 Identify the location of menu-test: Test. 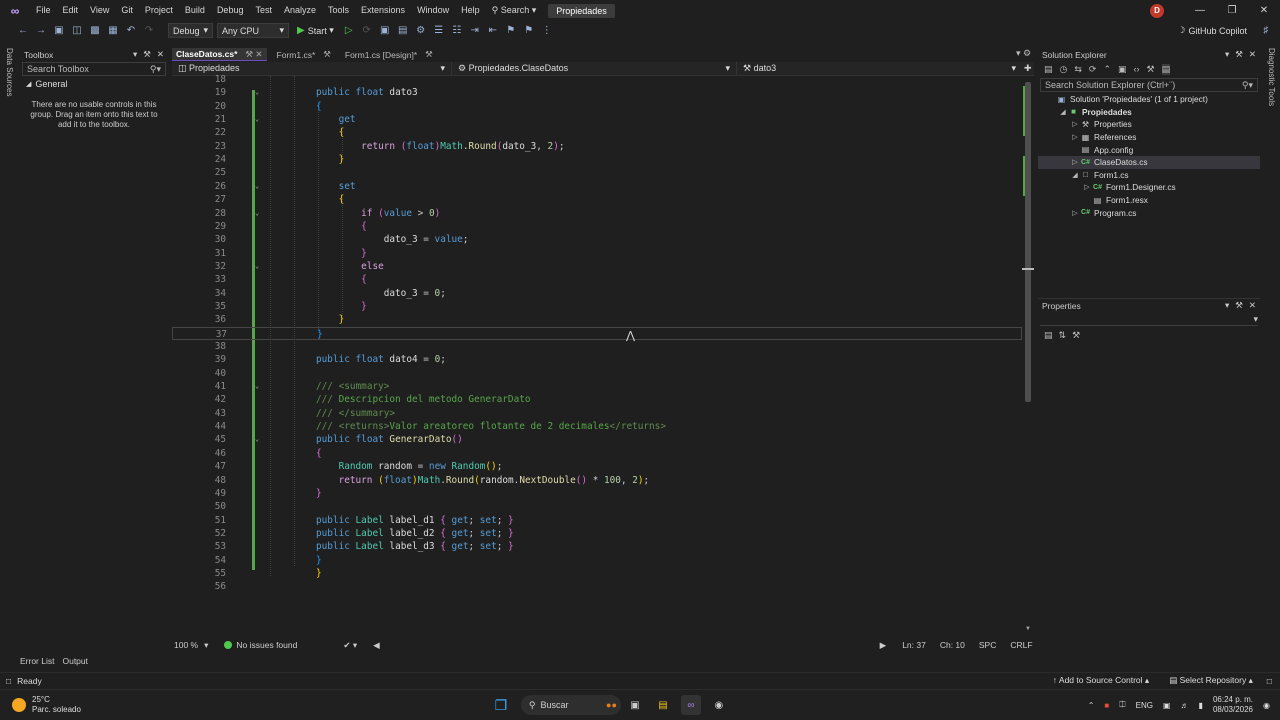
(263, 10).